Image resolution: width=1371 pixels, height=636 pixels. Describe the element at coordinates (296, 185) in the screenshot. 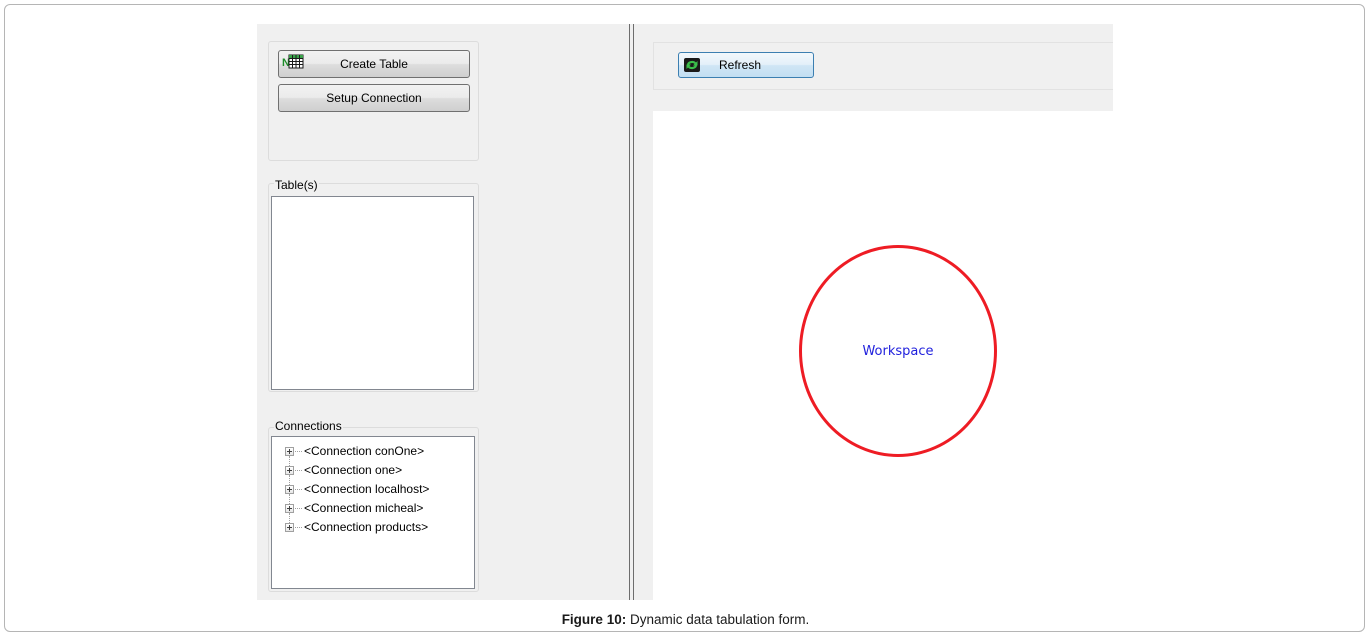

I see `tables-group-label: Table(s)` at that location.